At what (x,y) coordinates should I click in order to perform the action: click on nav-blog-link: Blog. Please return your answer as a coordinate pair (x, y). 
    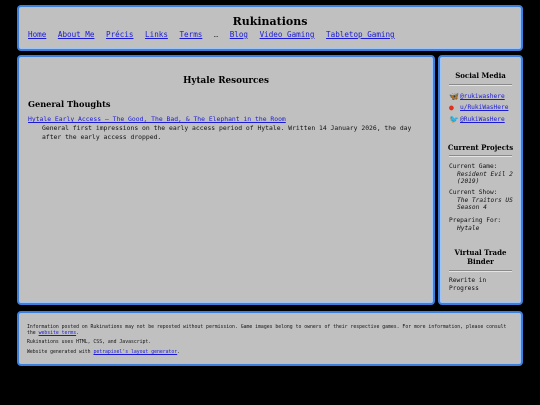
    Looking at the image, I should click on (239, 34).